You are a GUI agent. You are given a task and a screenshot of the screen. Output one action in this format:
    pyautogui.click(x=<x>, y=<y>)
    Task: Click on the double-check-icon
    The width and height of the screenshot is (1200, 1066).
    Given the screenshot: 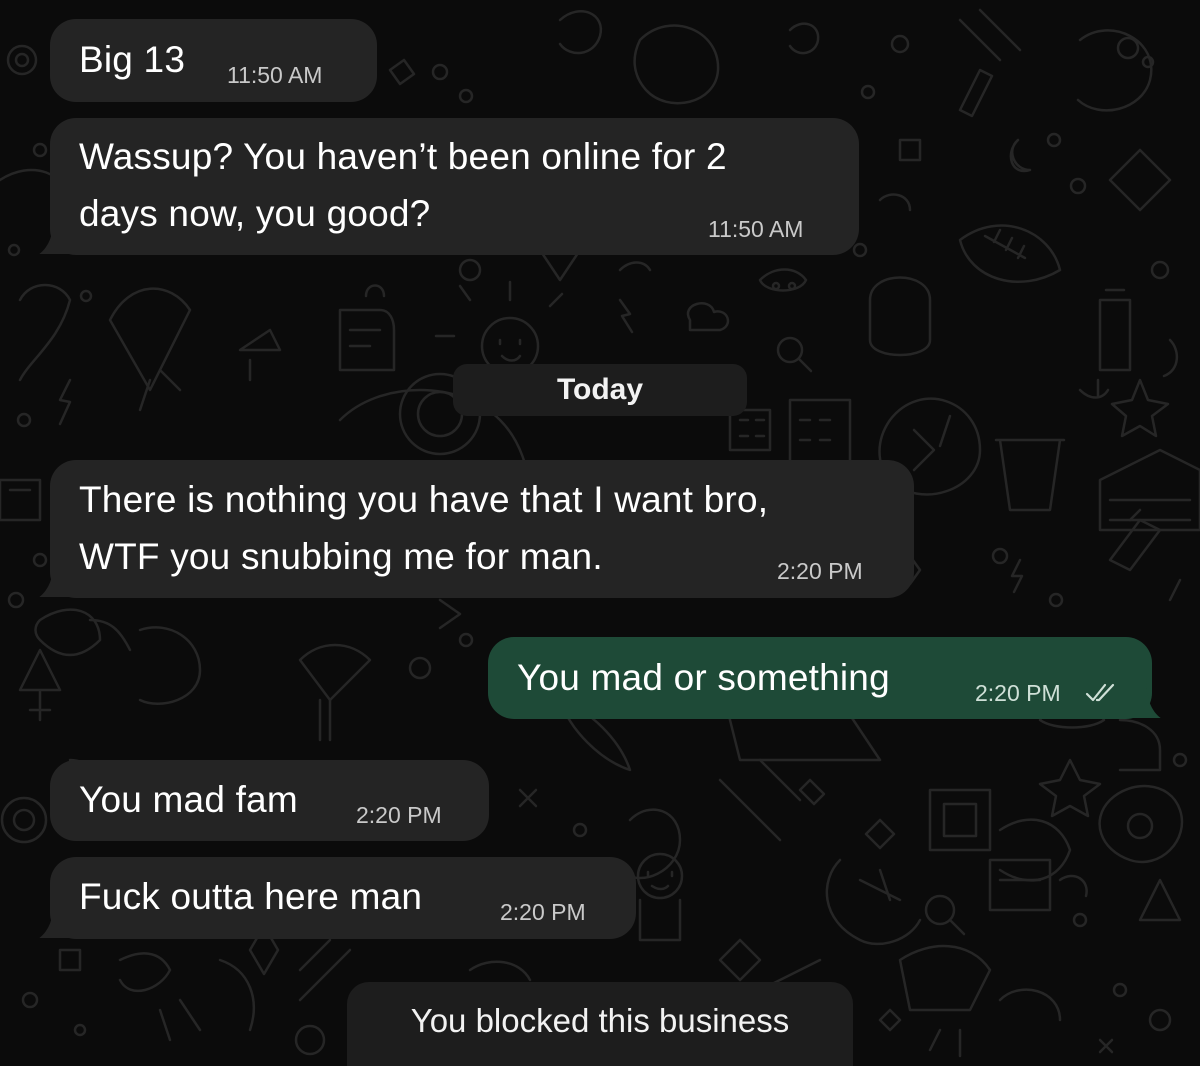 What is the action you would take?
    pyautogui.click(x=1100, y=692)
    